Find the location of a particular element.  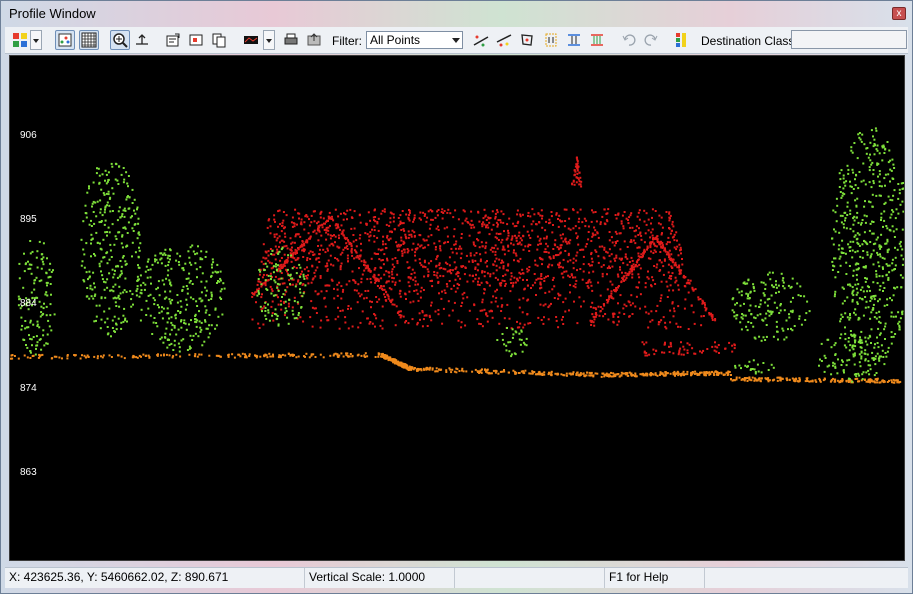

copy-button is located at coordinates (219, 40).